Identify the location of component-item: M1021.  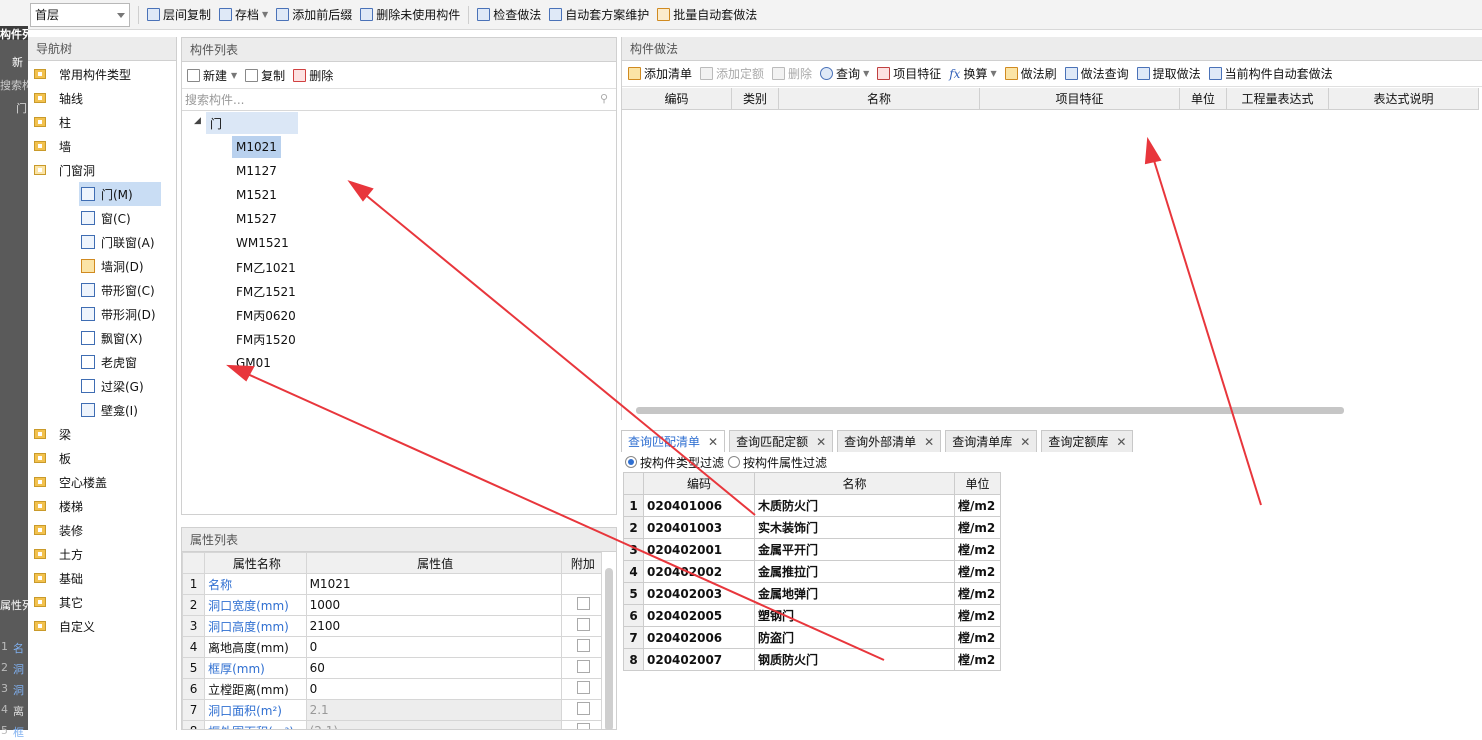
(256, 147).